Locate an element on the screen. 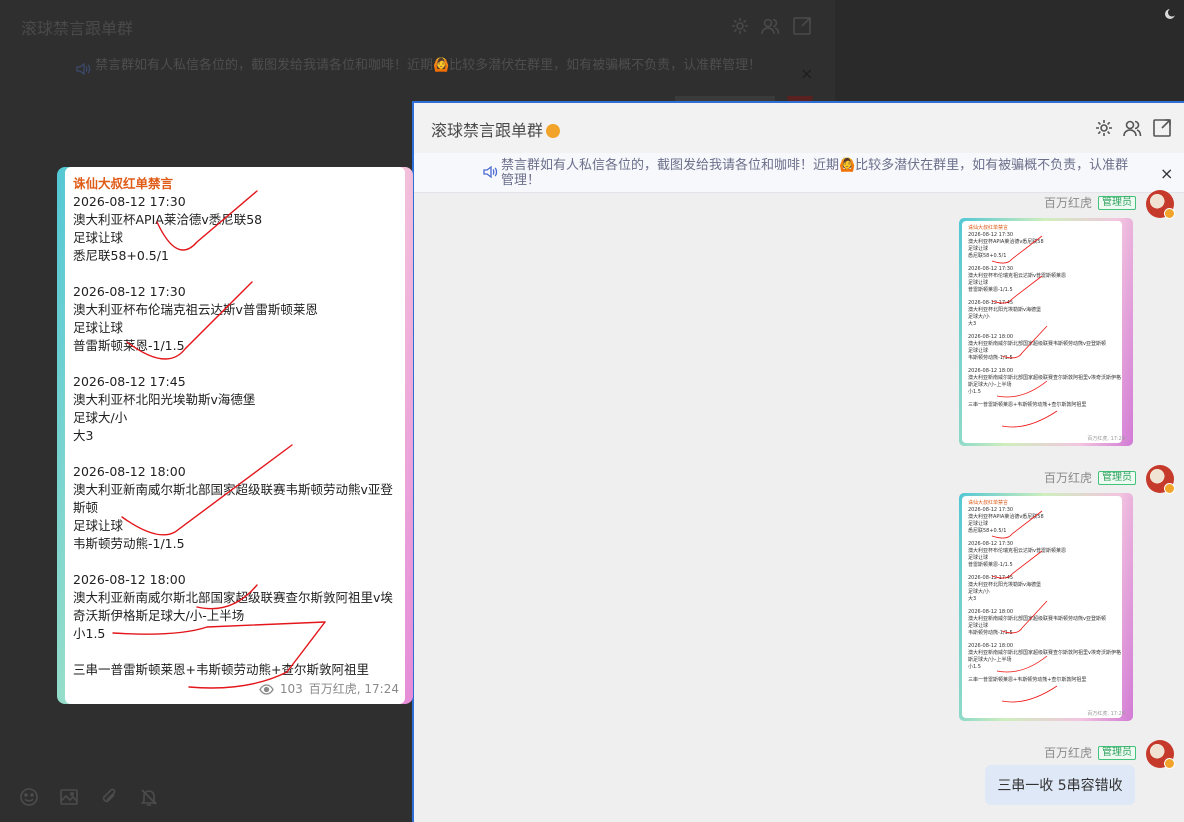  parlay-summary: 三串一普雷斯顿莱恩+韦斯顿劳动熊+查尔斯敦阿祖里 is located at coordinates (221, 669).